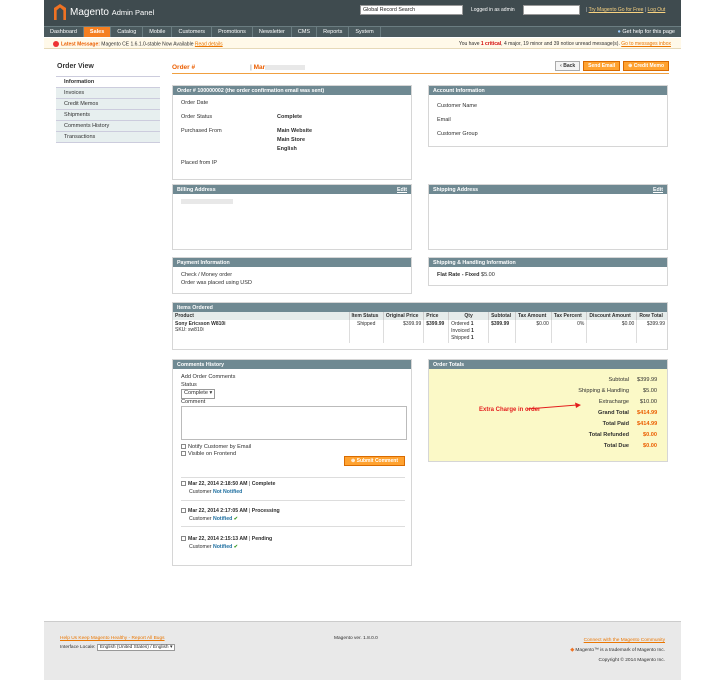 Image resolution: width=725 pixels, height=680 pixels. What do you see at coordinates (411, 10) in the screenshot?
I see `global-search-input: Global Record Search` at bounding box center [411, 10].